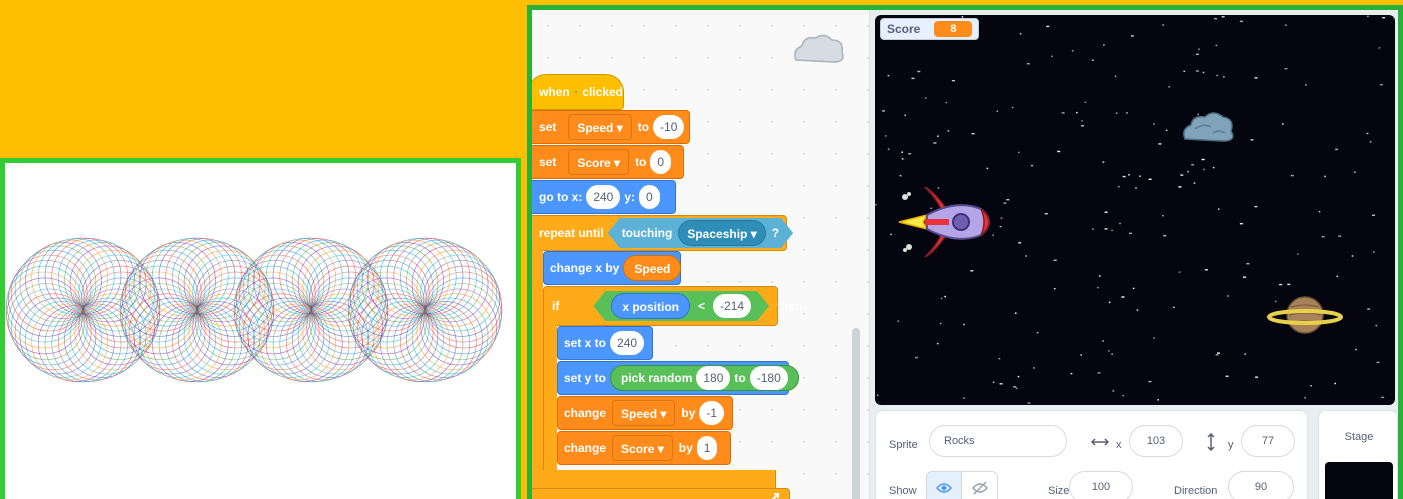 This screenshot has width=1403, height=499. Describe the element at coordinates (669, 127) in the screenshot. I see `speed-value-input: -10` at that location.